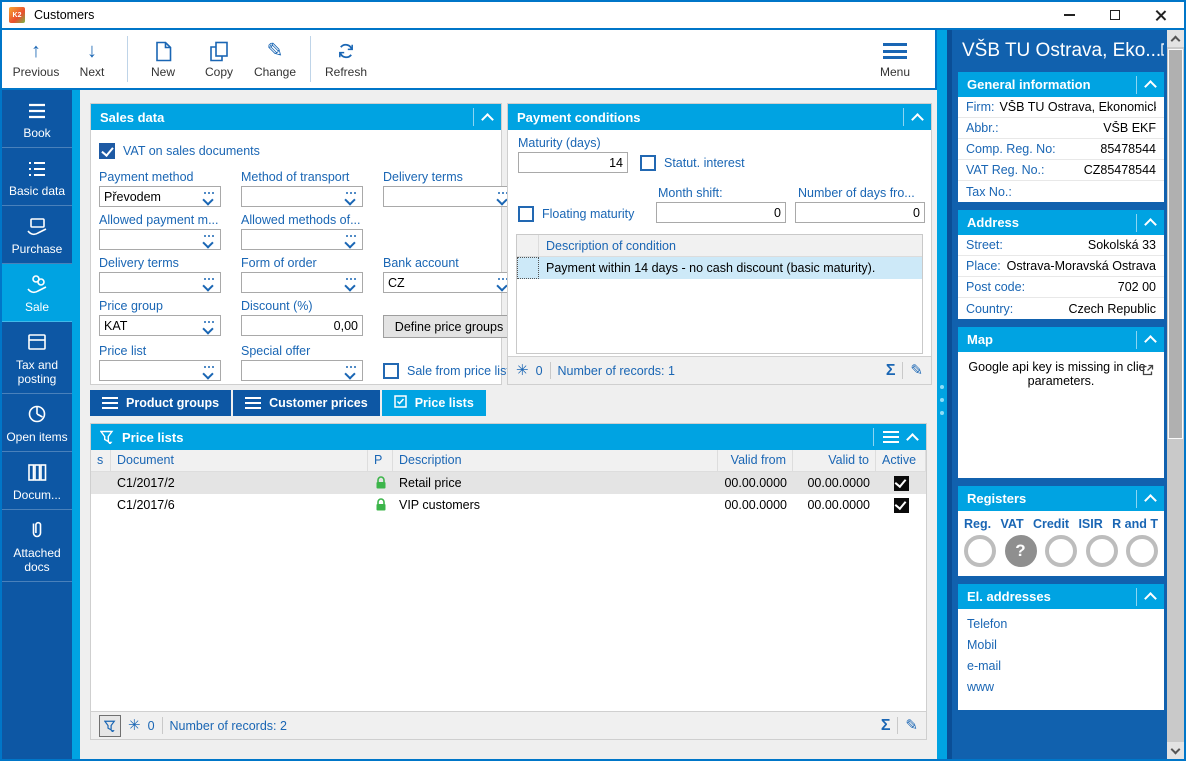  Describe the element at coordinates (1142, 551) in the screenshot. I see `register-status-randt` at that location.